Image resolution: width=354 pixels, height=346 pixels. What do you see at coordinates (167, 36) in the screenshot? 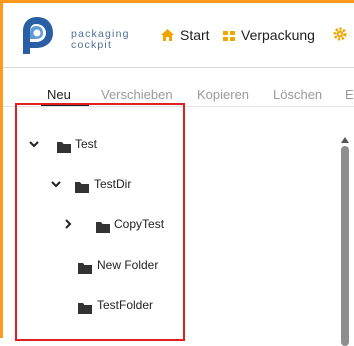
I see `home-icon` at bounding box center [167, 36].